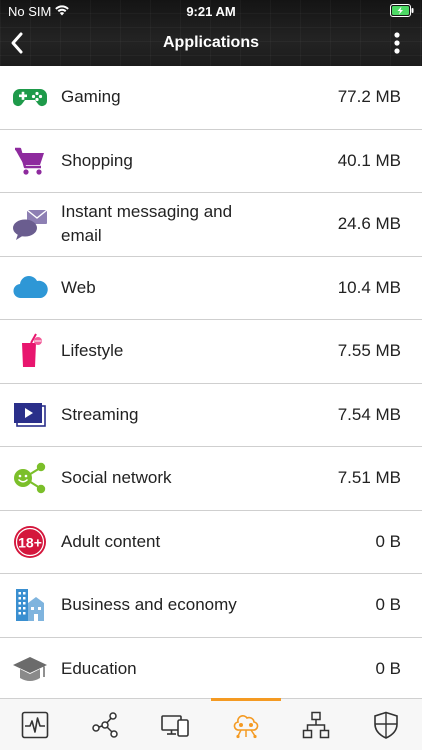 This screenshot has width=422, height=750. I want to click on list-item-education: Education 0 B, so click(211, 669).